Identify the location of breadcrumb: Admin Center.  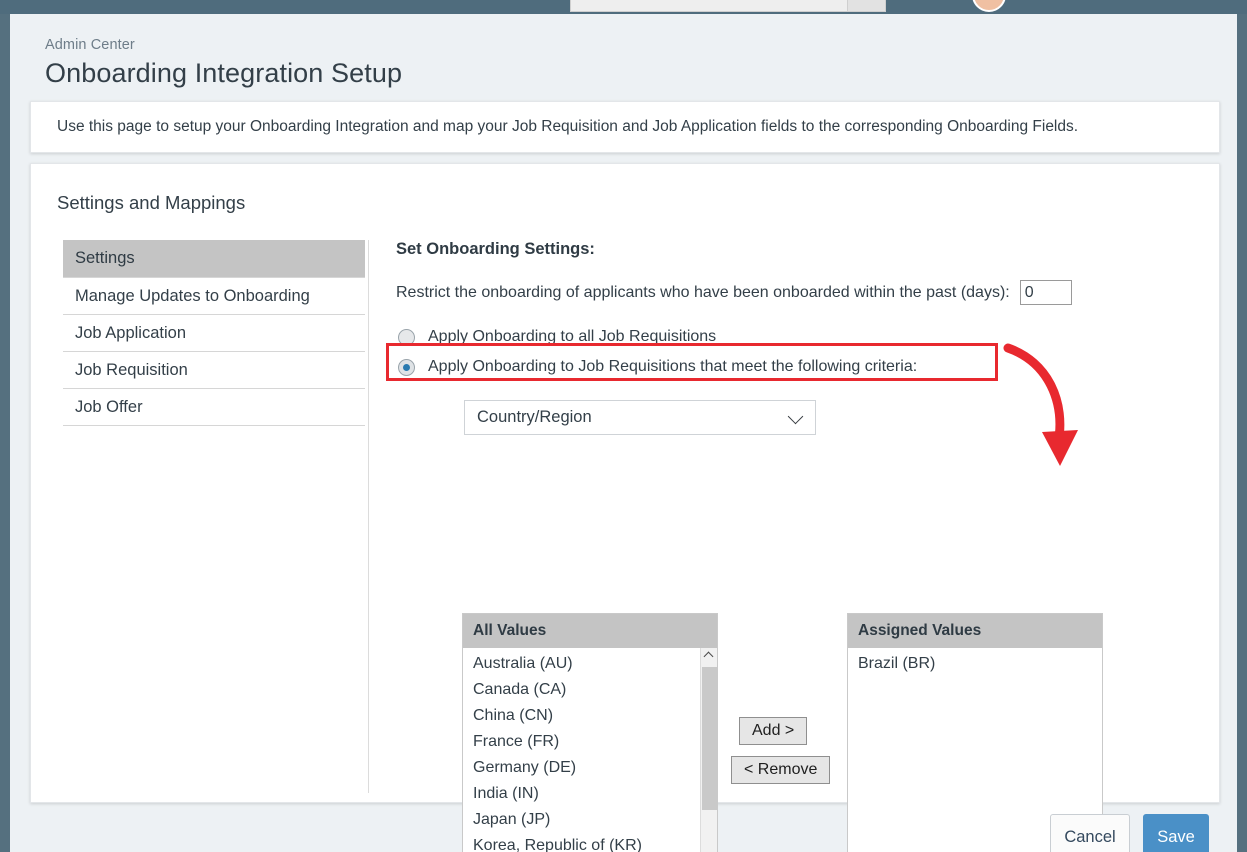
(90, 45).